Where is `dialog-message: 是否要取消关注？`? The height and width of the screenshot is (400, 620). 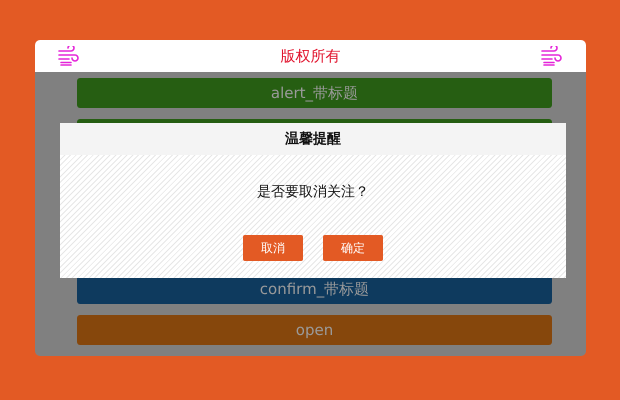
dialog-message: 是否要取消关注？ is located at coordinates (313, 192).